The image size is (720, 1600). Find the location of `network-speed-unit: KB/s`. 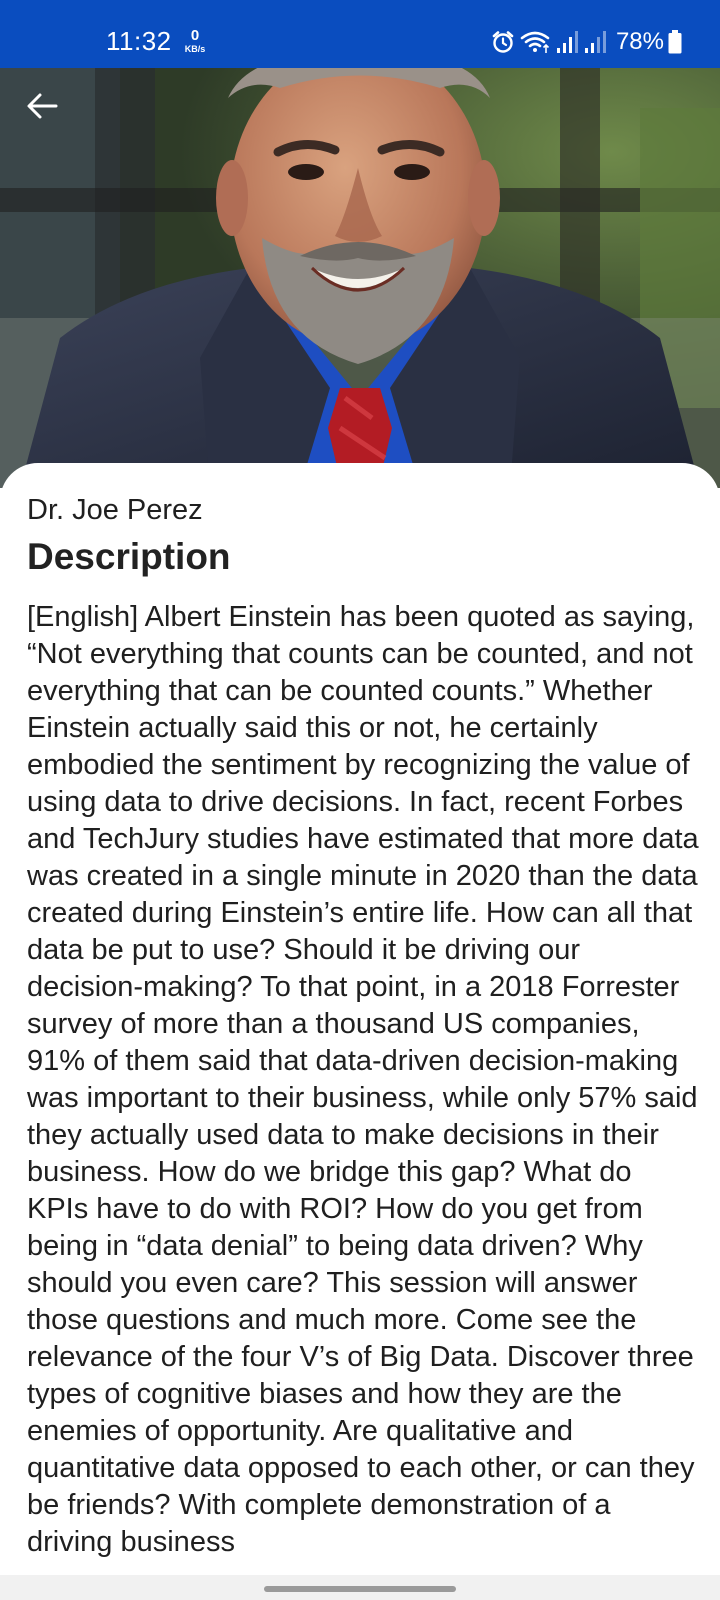

network-speed-unit: KB/s is located at coordinates (195, 49).